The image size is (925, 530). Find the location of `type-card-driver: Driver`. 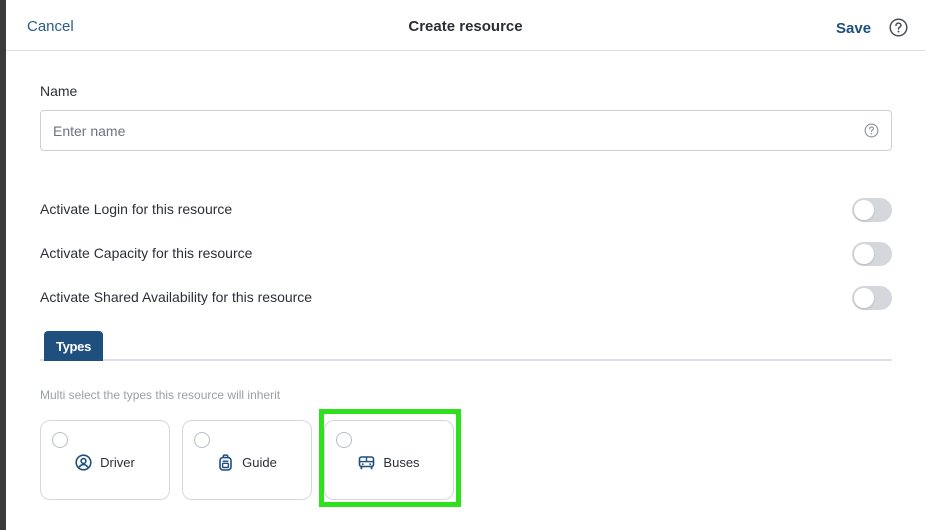

type-card-driver: Driver is located at coordinates (105, 460).